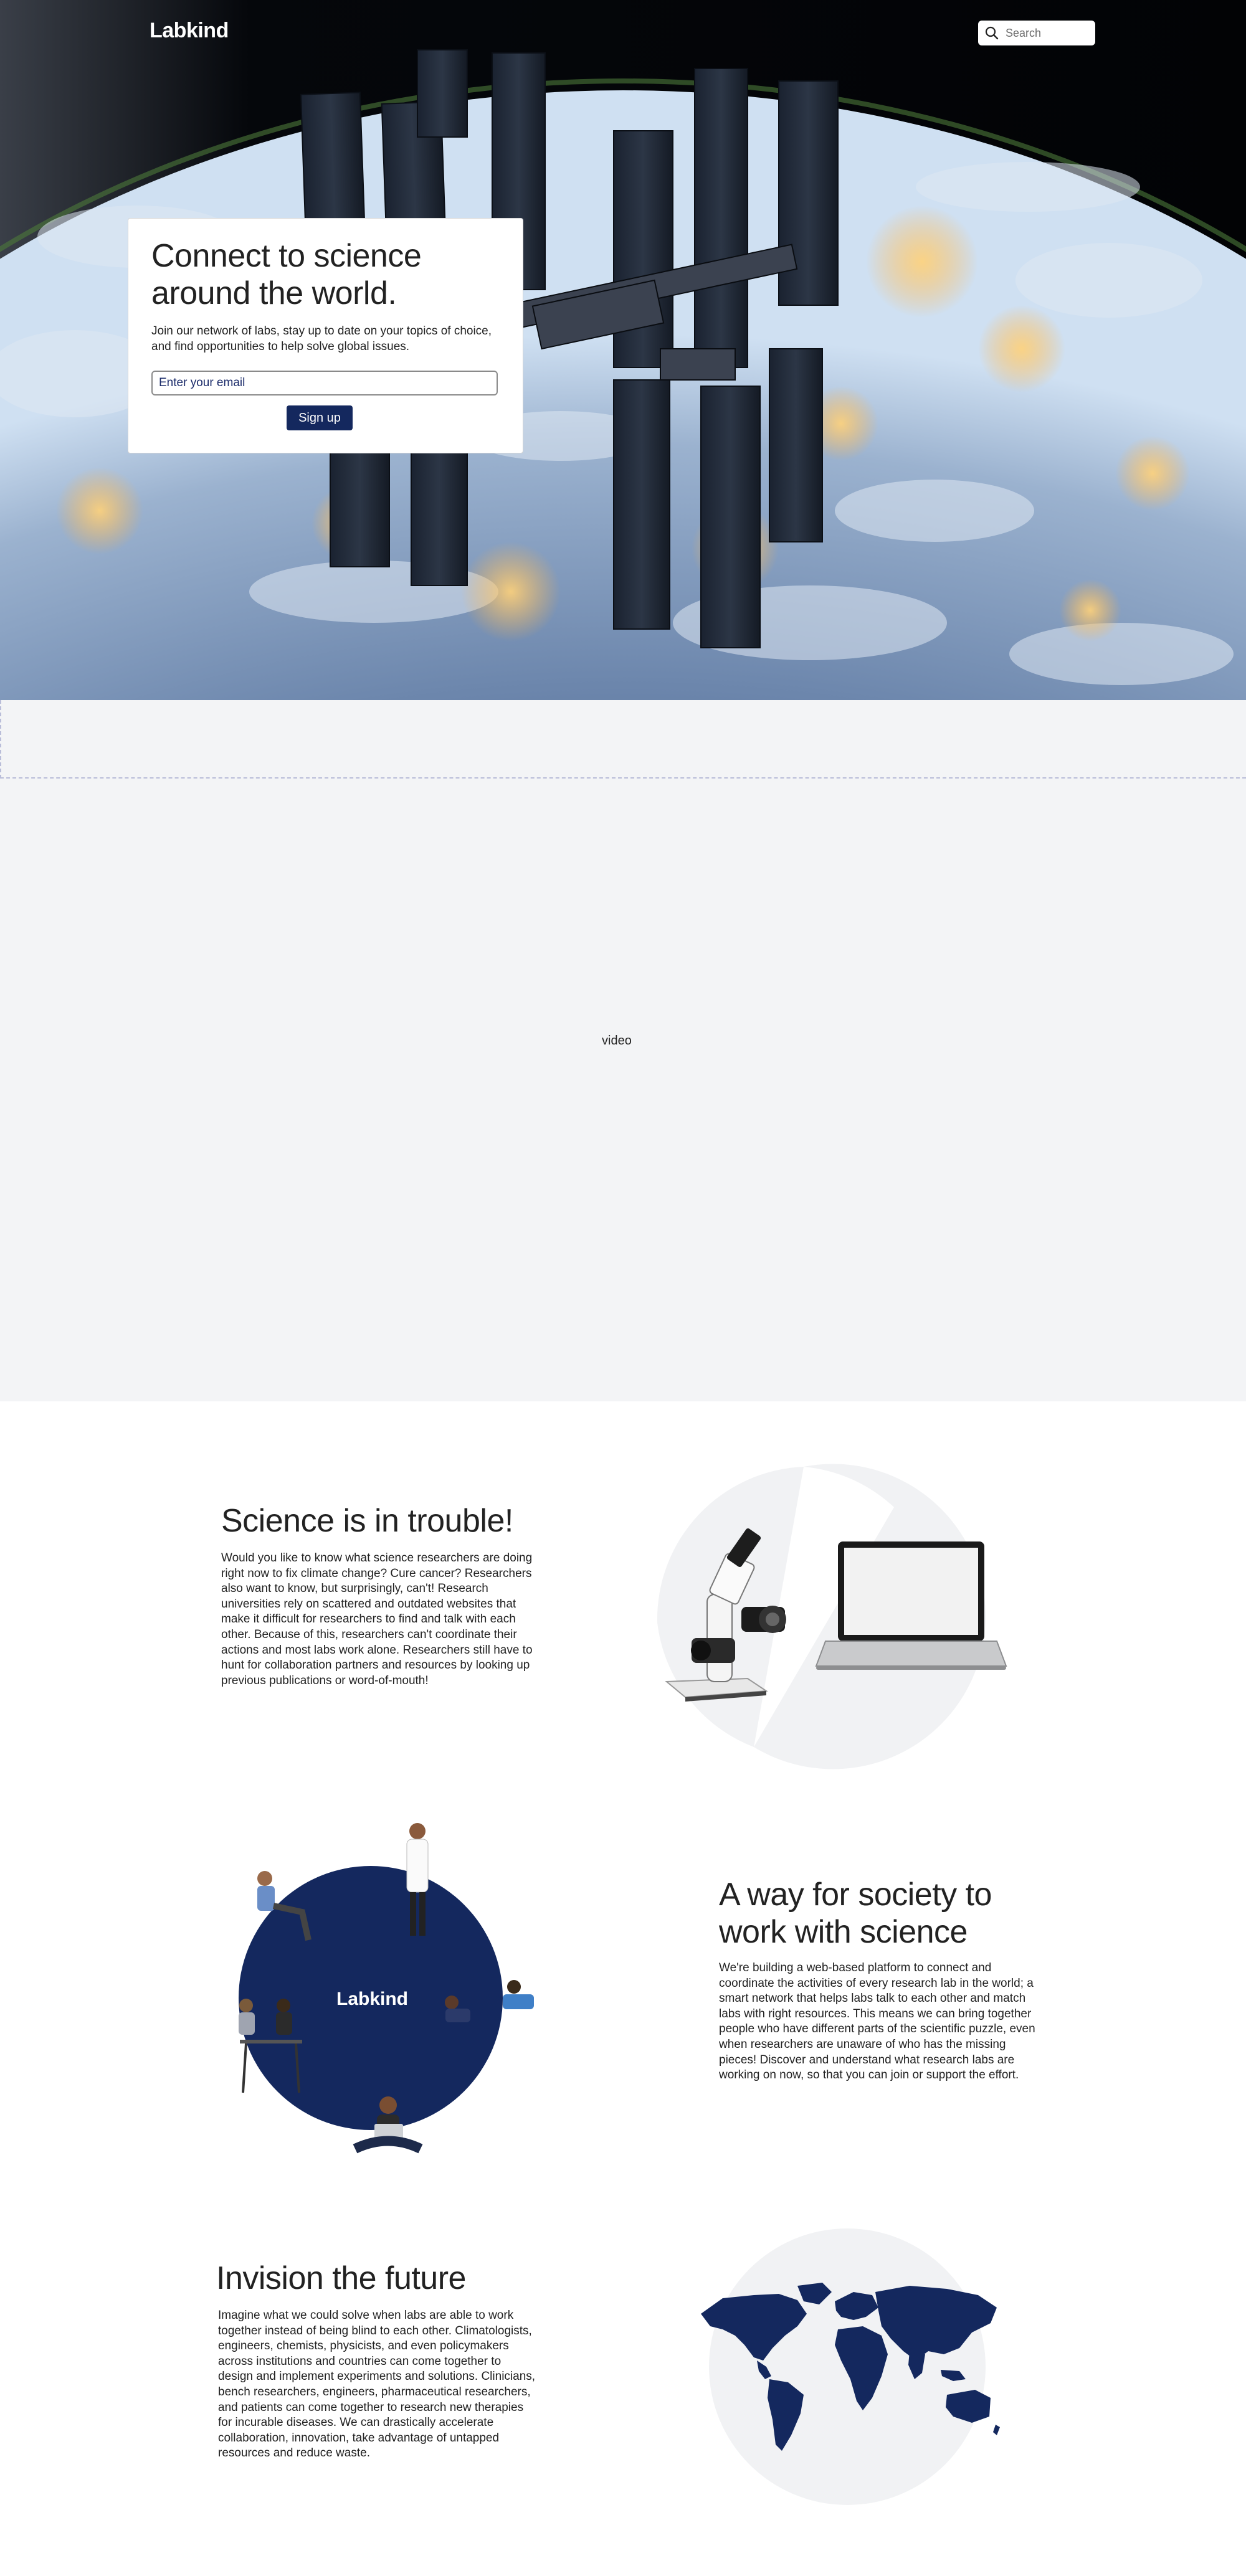 This screenshot has height=2576, width=1246. I want to click on world-map-illustration, so click(850, 2366).